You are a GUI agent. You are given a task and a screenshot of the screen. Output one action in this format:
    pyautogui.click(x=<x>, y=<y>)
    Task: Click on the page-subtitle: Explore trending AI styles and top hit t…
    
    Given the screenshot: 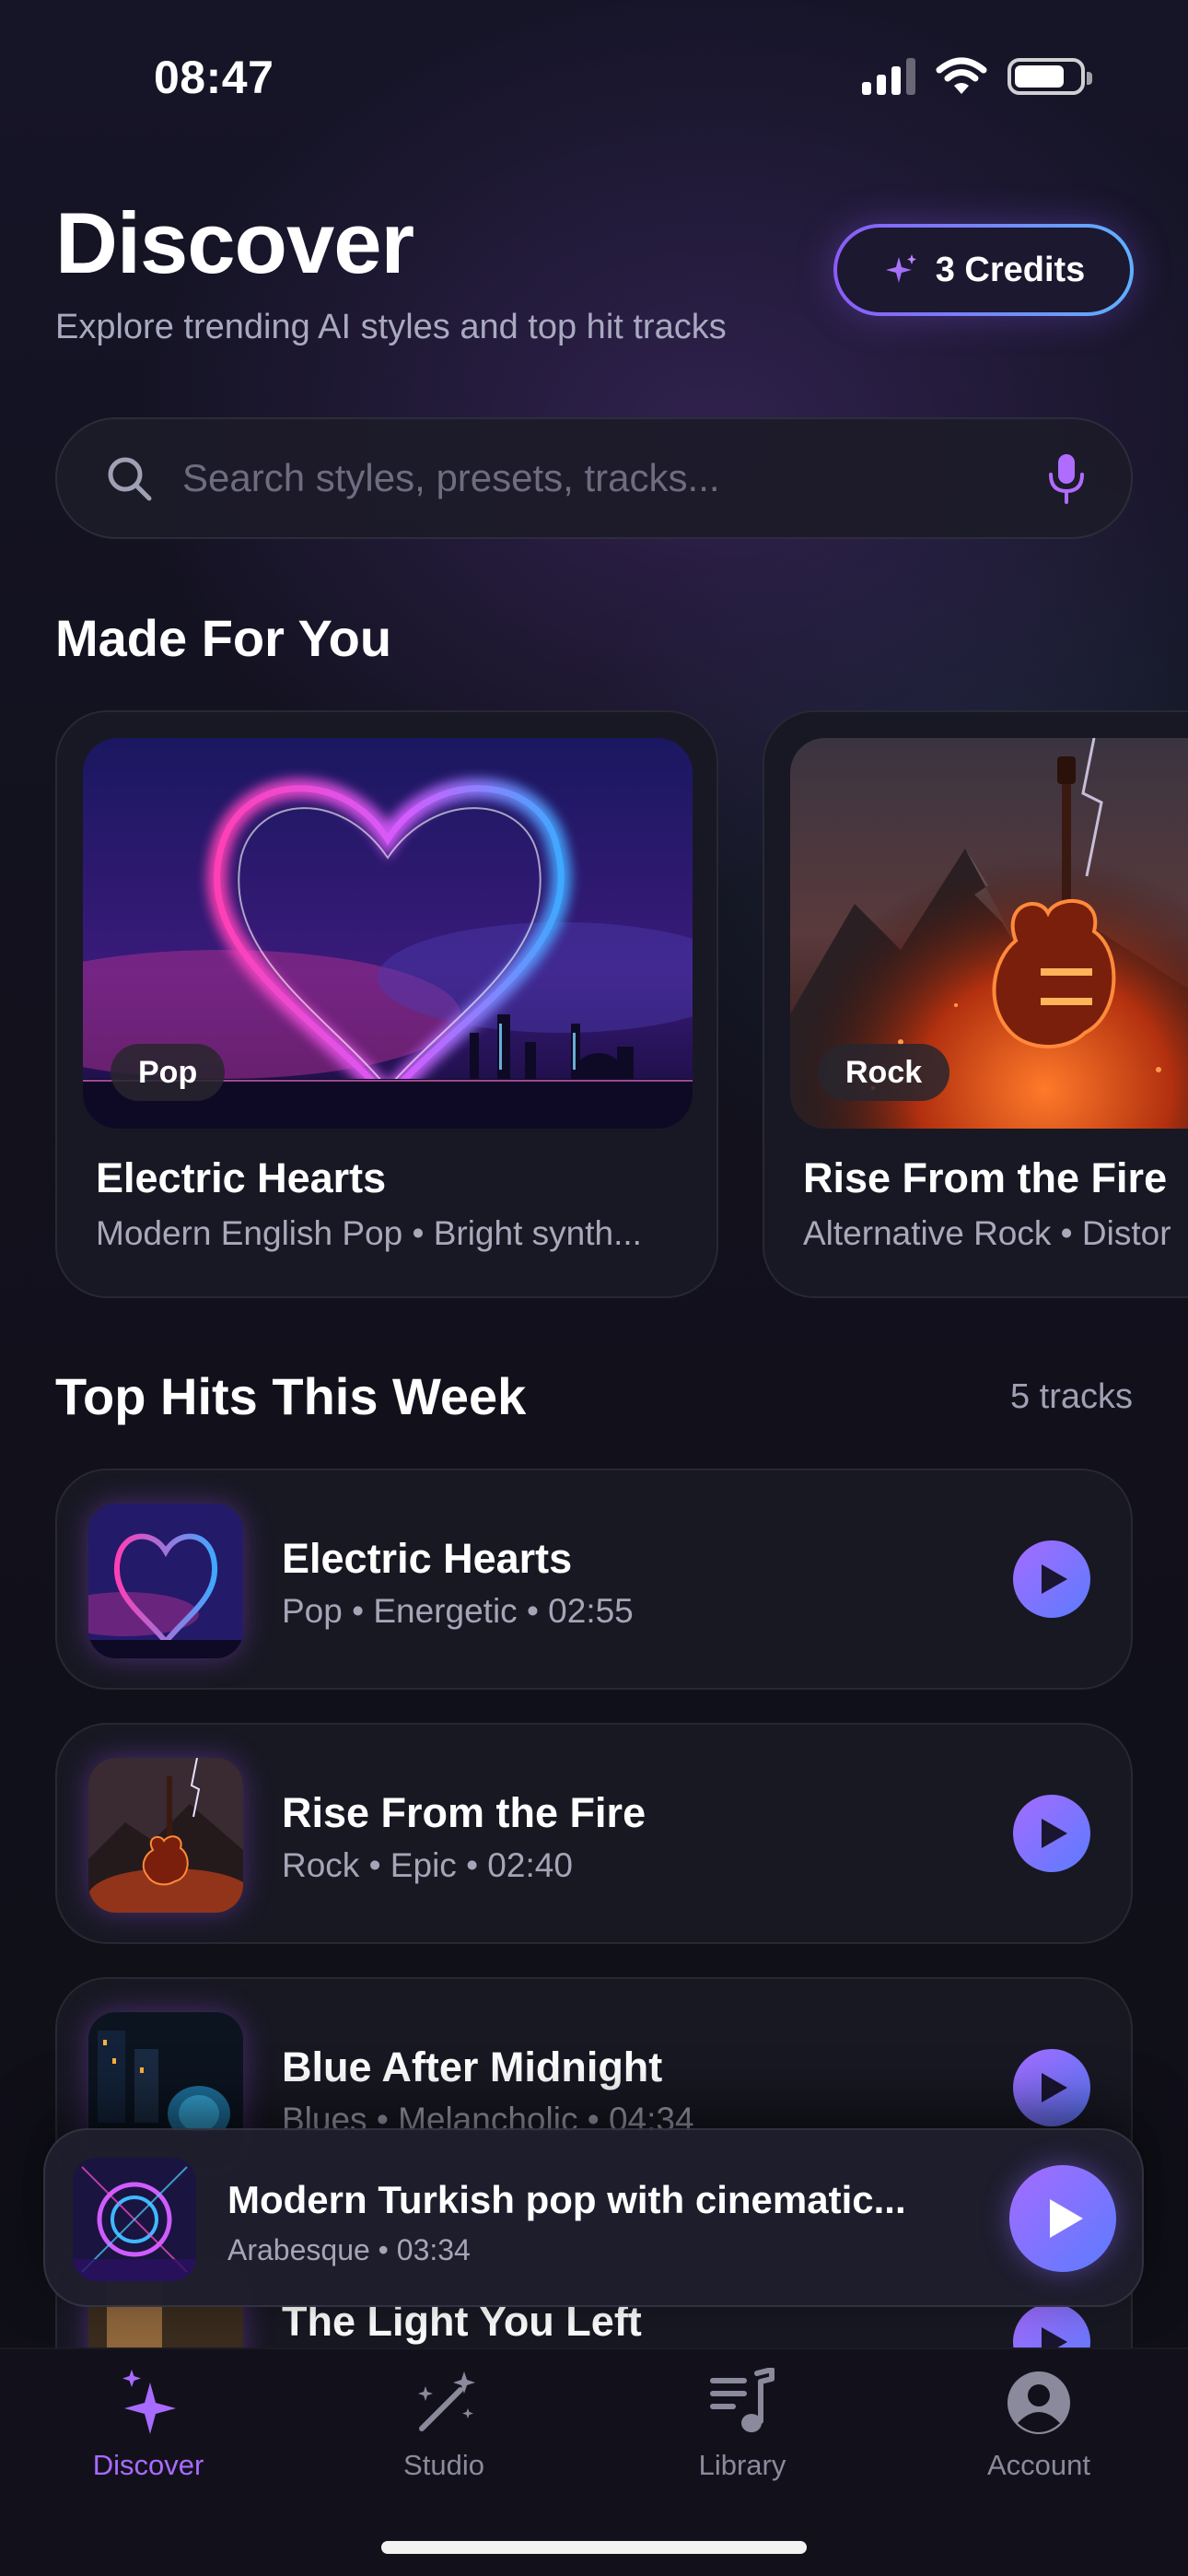 What is the action you would take?
    pyautogui.click(x=391, y=327)
    